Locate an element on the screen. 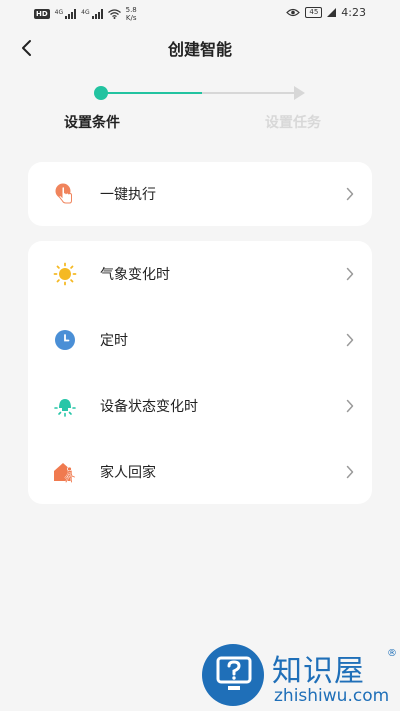 This screenshot has width=400, height=711. watermark-registered: ® is located at coordinates (392, 653).